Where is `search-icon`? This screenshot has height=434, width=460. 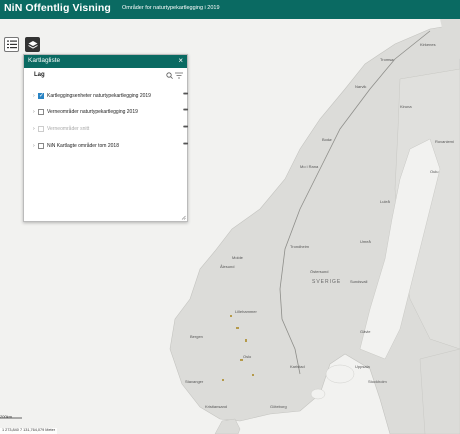
search-icon is located at coordinates (169, 75).